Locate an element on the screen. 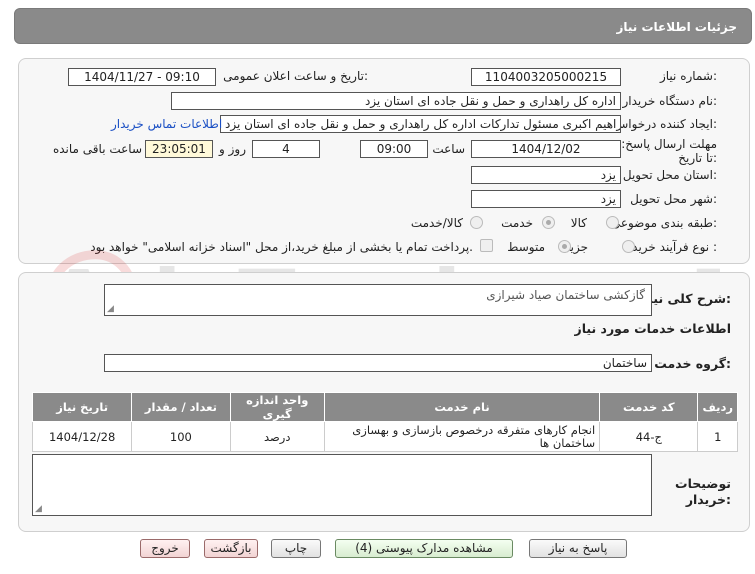 Image resolution: width=755 pixels, height=574 pixels. print-button: چاپ is located at coordinates (296, 548).